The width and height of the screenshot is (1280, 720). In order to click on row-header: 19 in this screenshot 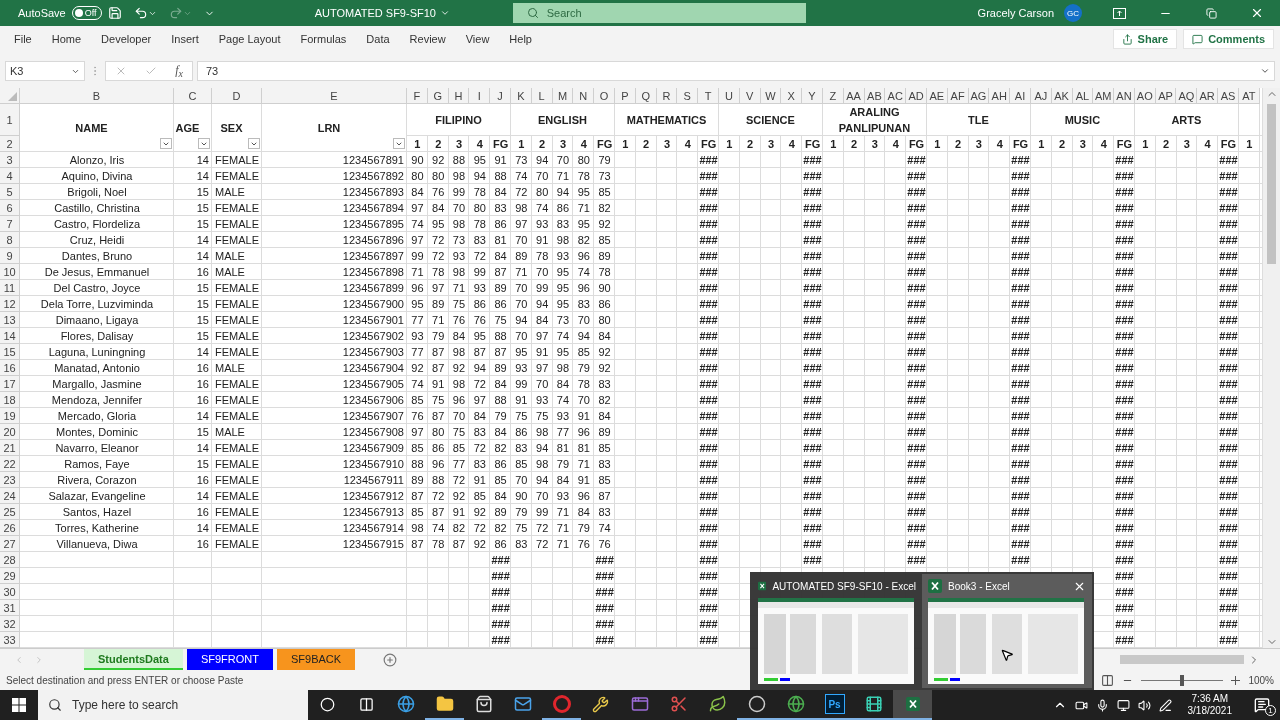, I will do `click(10, 416)`.